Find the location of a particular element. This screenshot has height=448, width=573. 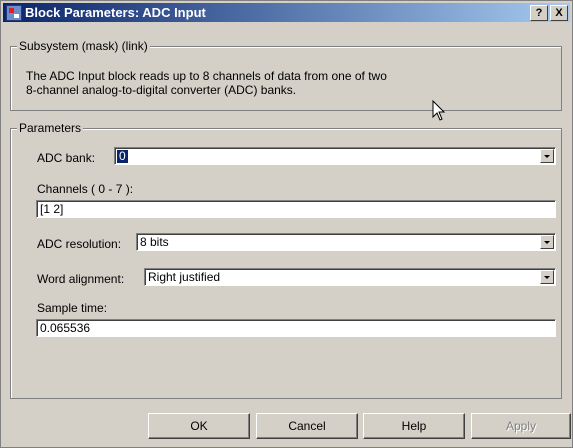

parameters-legend: Parameters is located at coordinates (50, 128).